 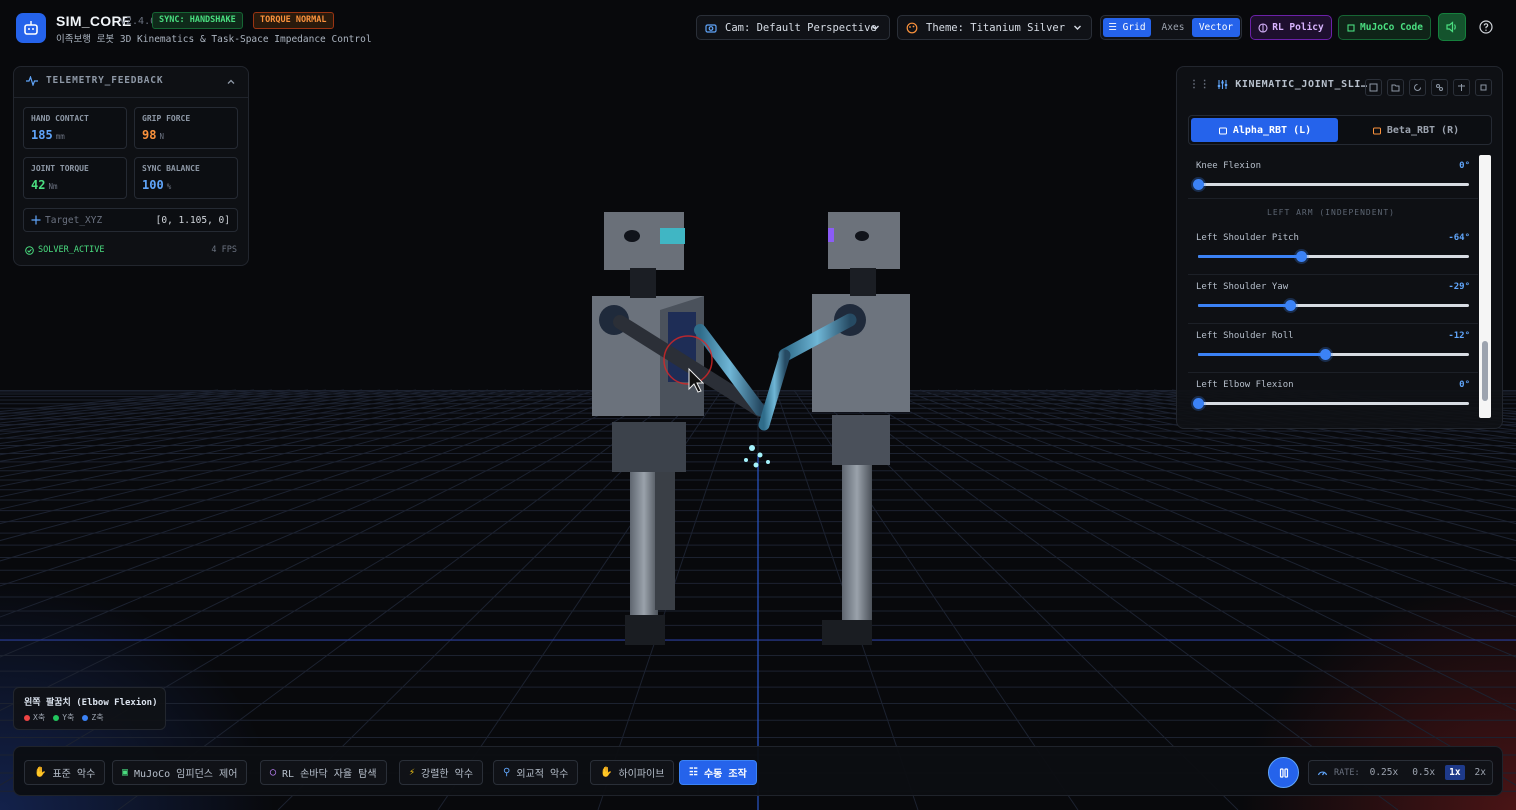 I want to click on cpu-icon, so click(x=1483, y=87).